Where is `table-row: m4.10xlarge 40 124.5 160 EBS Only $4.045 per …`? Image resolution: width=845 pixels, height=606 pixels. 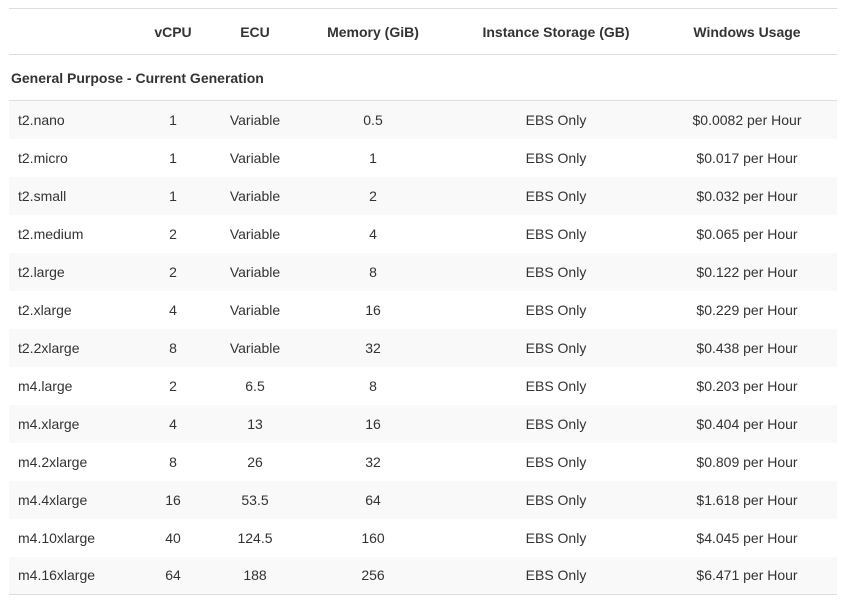
table-row: m4.10xlarge 40 124.5 160 EBS Only $4.045 per … is located at coordinates (423, 538).